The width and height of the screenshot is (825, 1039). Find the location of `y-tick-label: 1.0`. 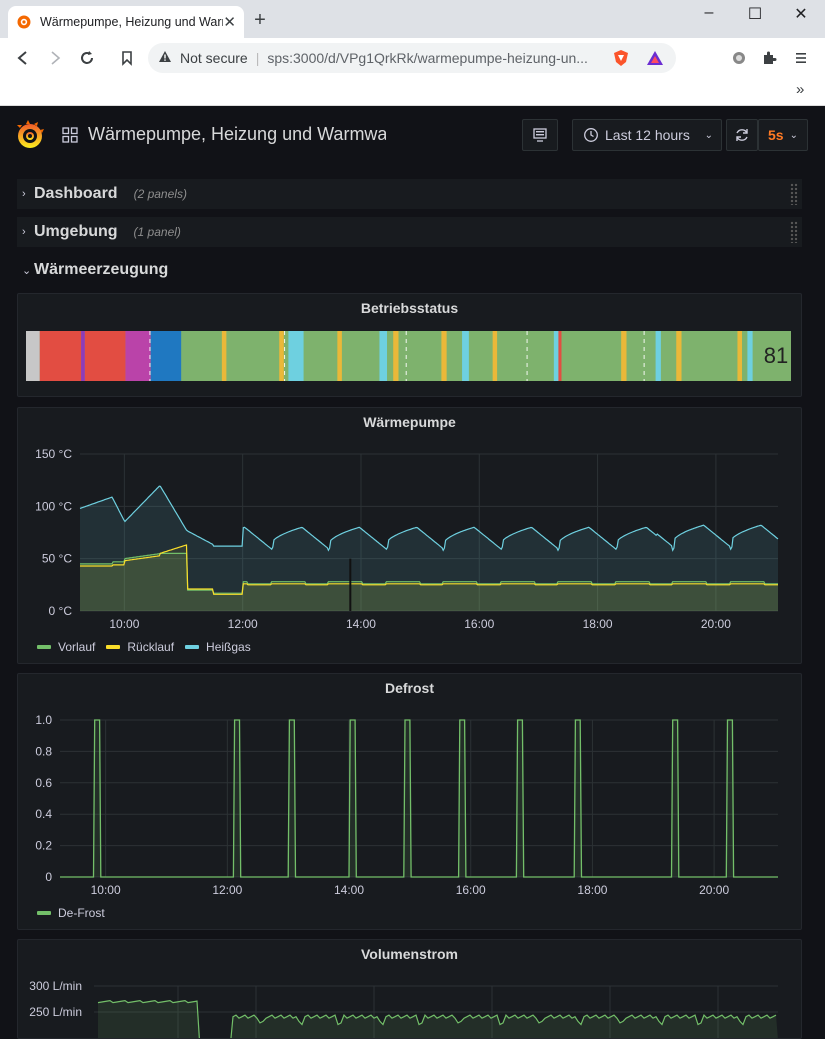

y-tick-label: 1.0 is located at coordinates (43, 720).